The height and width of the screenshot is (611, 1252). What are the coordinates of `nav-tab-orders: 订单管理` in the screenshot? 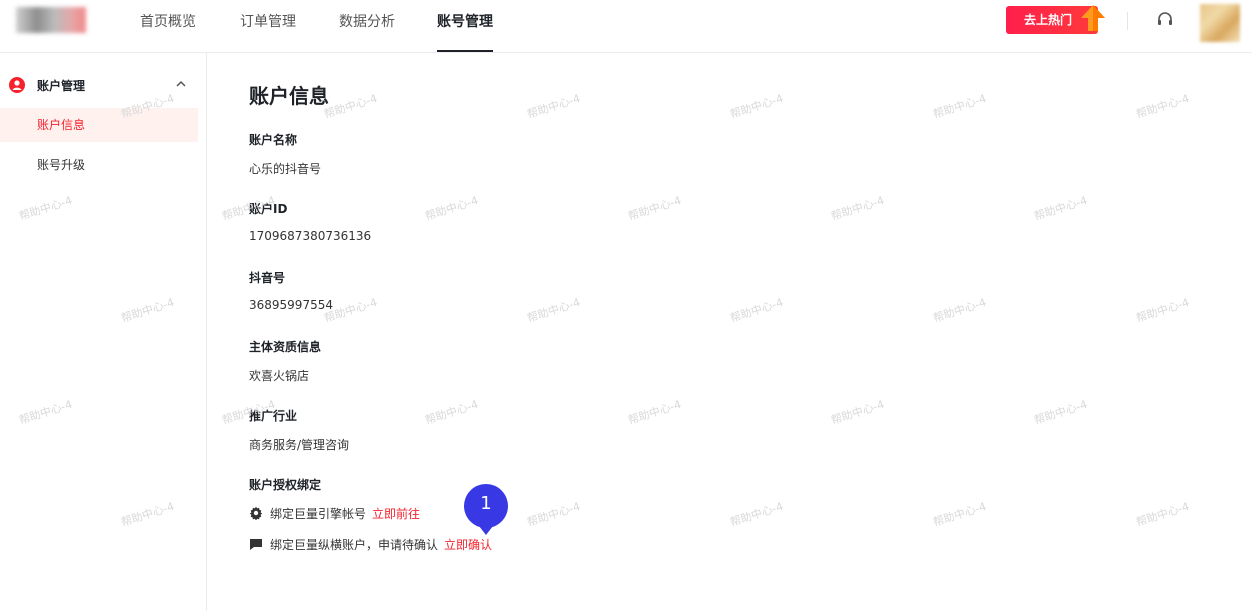 It's located at (268, 26).